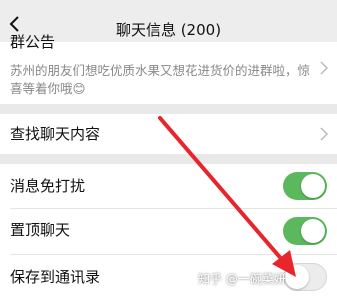 This screenshot has height=301, width=337. I want to click on pin-chat-toggle, so click(305, 231).